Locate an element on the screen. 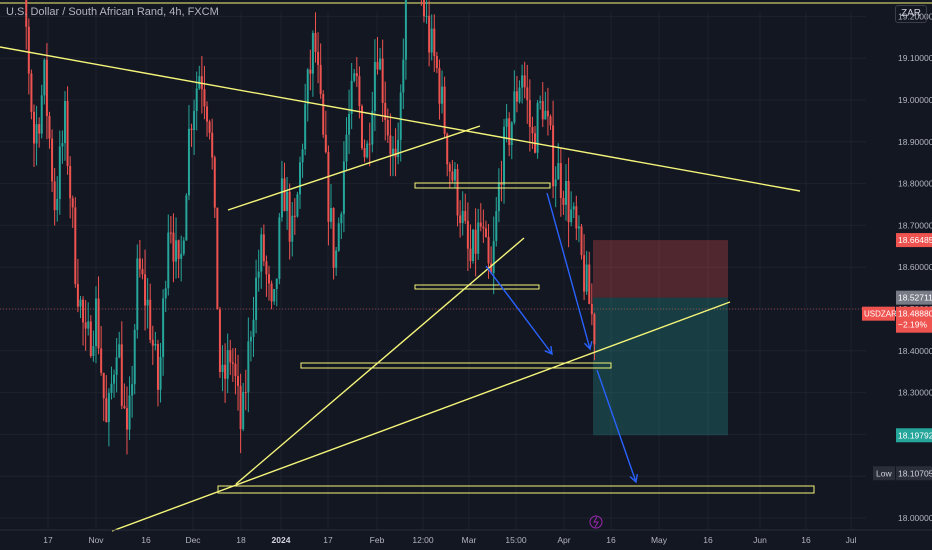  time-axis-label: Dec is located at coordinates (193, 540).